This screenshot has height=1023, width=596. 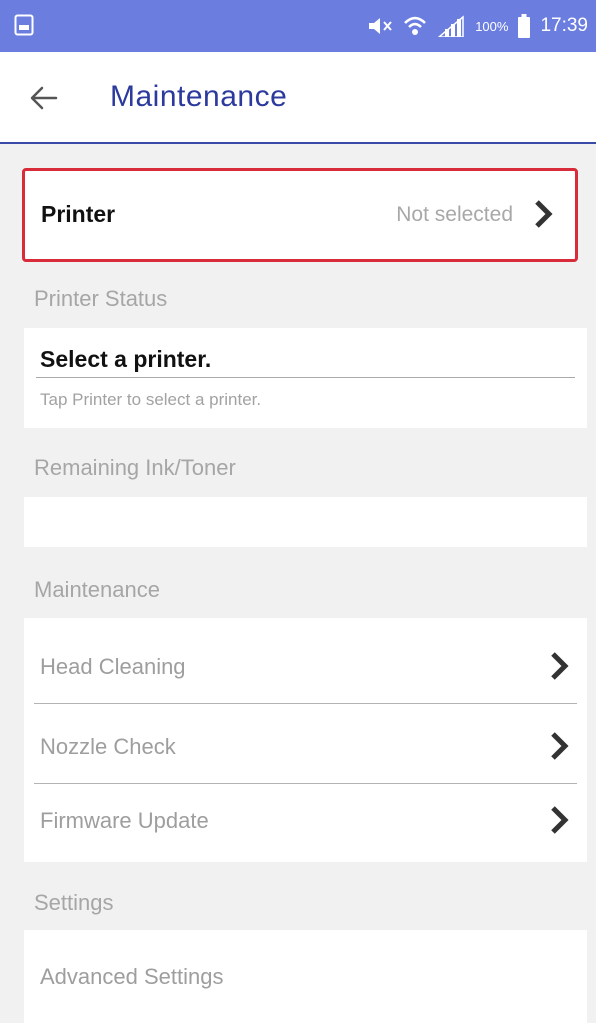 What do you see at coordinates (305, 744) in the screenshot?
I see `nozzle-check-item: Nozzle Check` at bounding box center [305, 744].